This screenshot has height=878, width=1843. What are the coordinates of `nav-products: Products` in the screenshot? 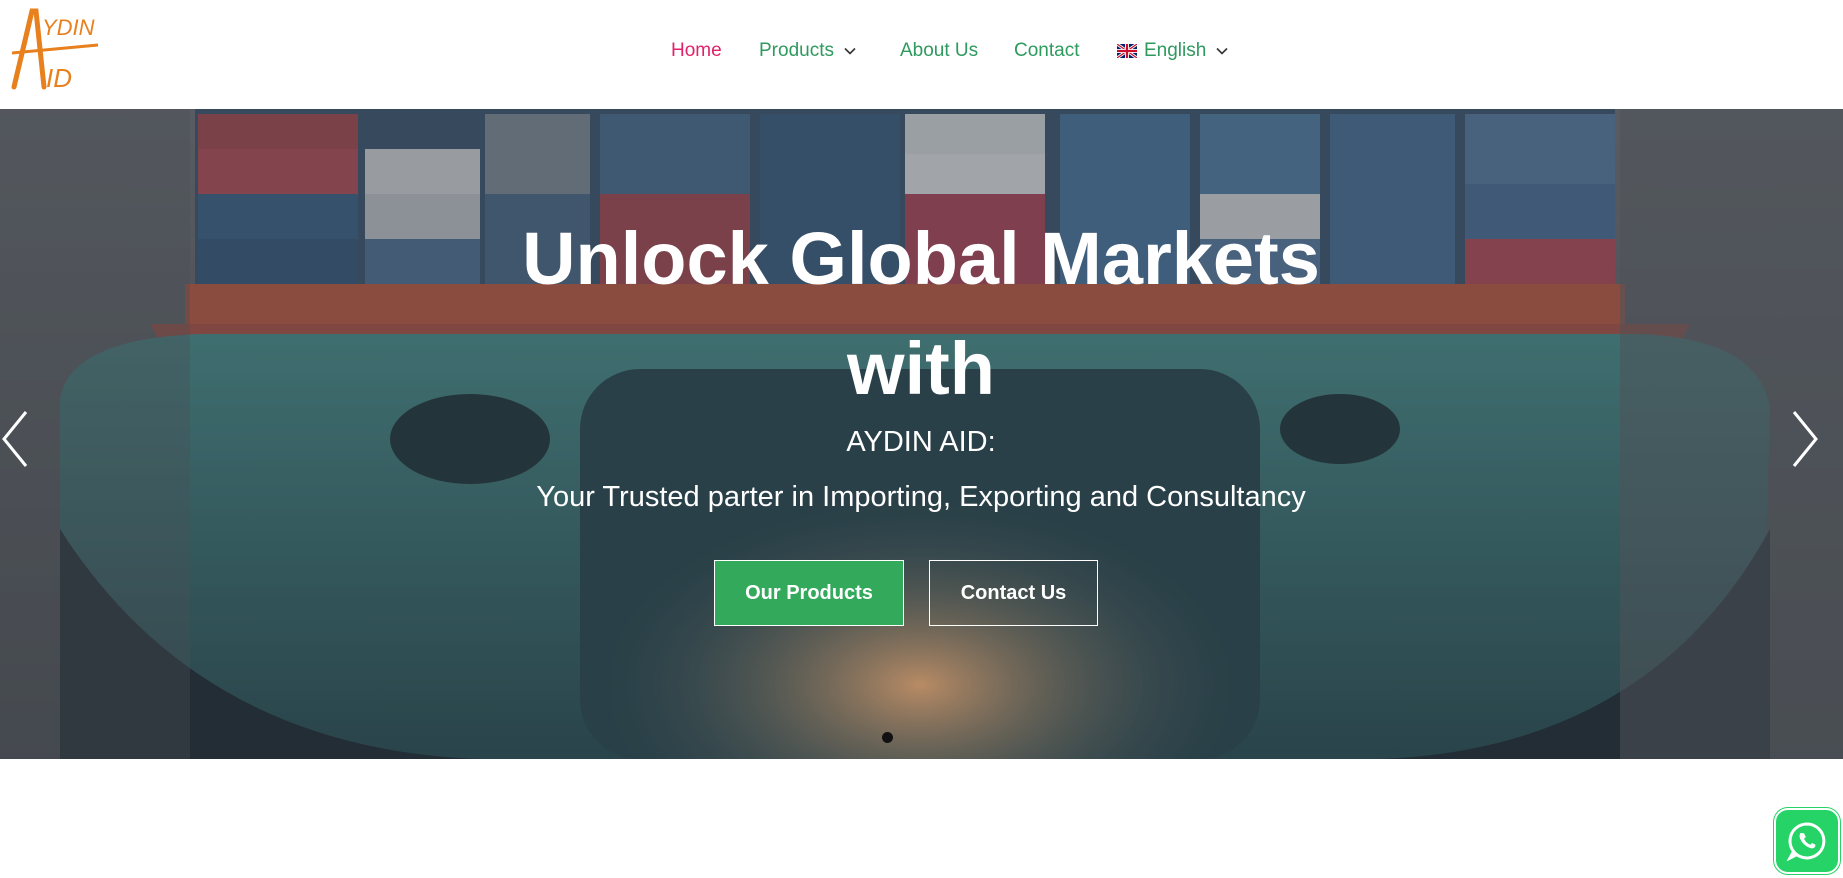 It's located at (808, 51).